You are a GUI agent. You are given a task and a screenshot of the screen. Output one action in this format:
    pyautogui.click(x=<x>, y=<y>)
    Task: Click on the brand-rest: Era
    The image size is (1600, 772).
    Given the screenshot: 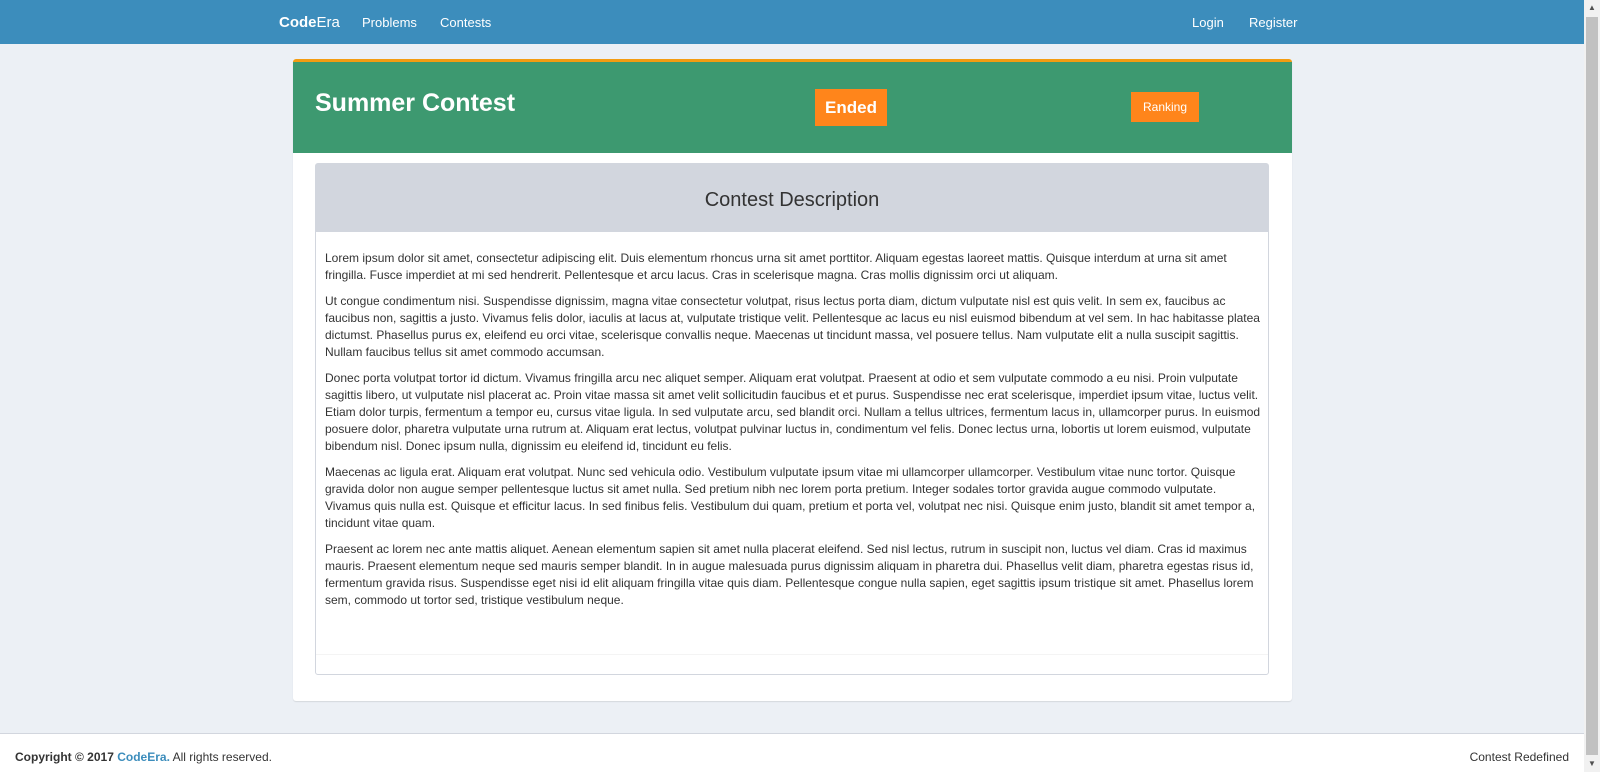 What is the action you would take?
    pyautogui.click(x=328, y=22)
    